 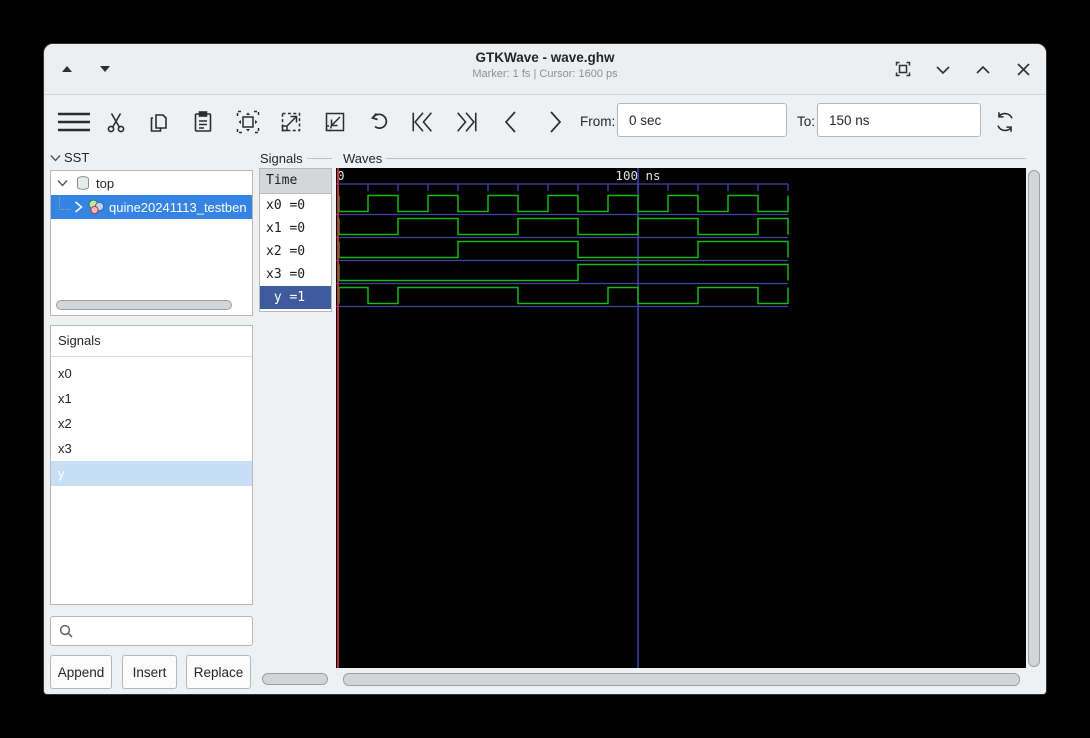 What do you see at coordinates (379, 122) in the screenshot?
I see `zoom-undo-icon` at bounding box center [379, 122].